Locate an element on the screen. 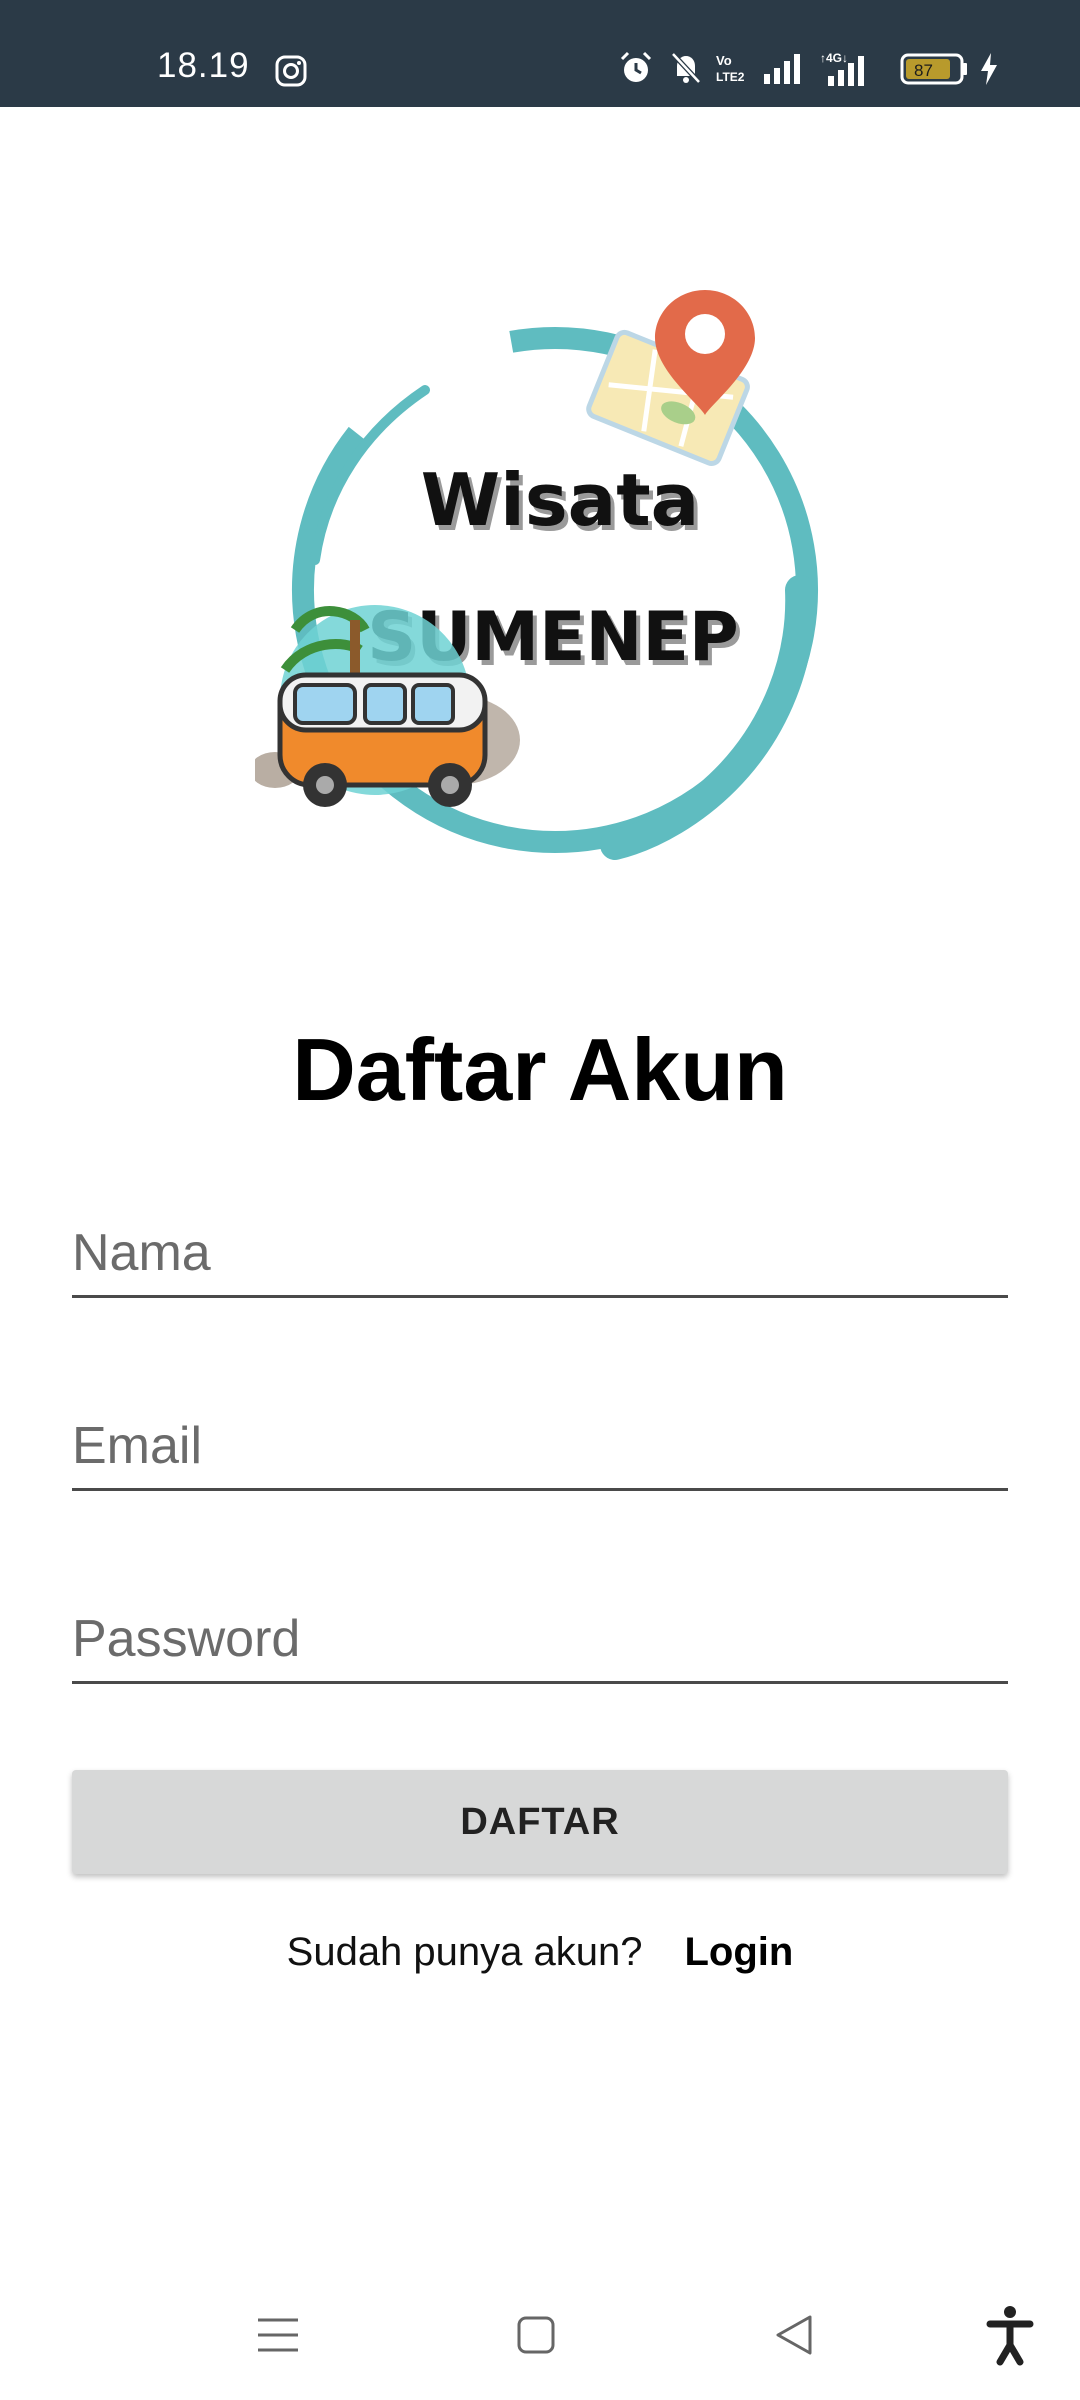  status-icons: Vo LTE2 ↑4G↓ 87 is located at coordinates (845, 53).